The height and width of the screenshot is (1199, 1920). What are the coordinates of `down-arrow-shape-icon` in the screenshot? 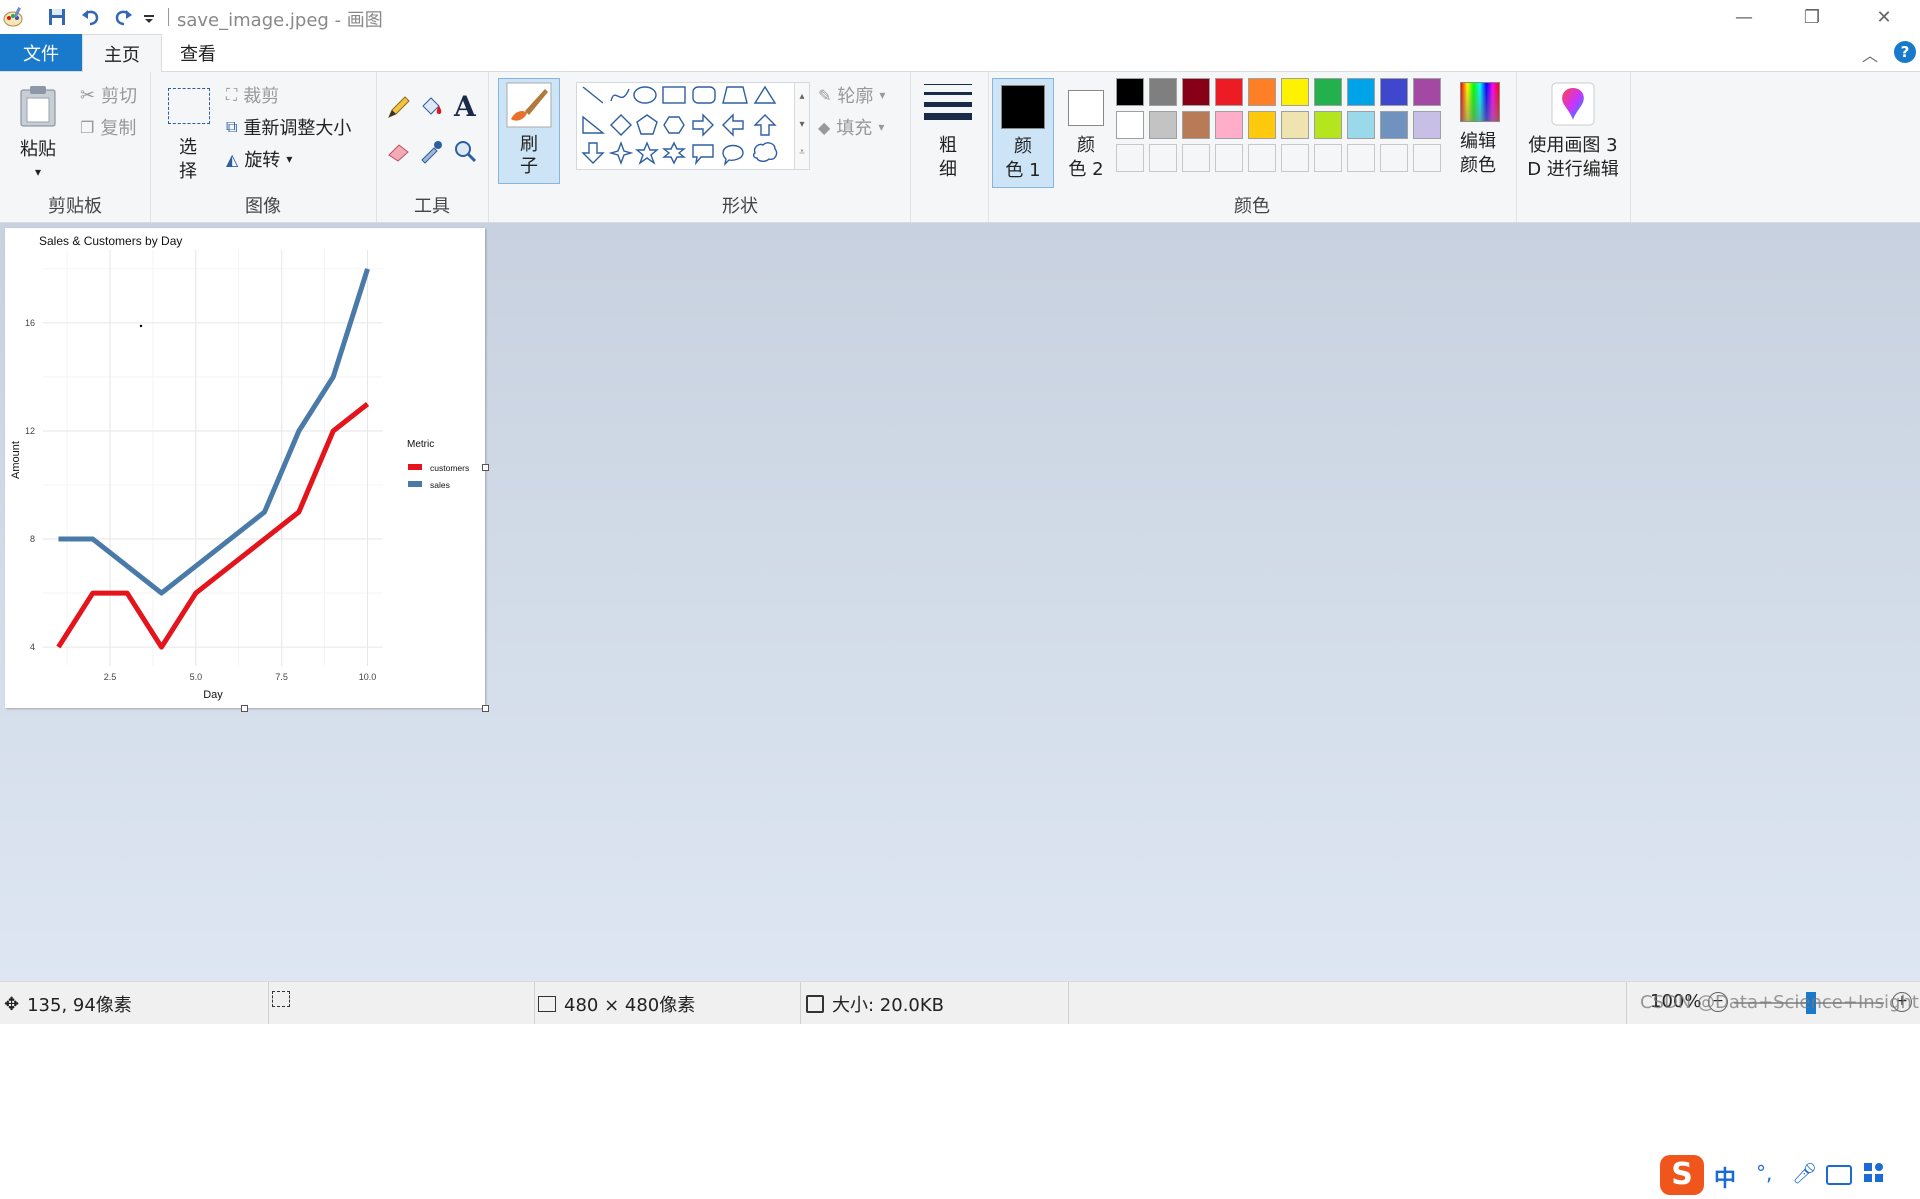 It's located at (593, 153).